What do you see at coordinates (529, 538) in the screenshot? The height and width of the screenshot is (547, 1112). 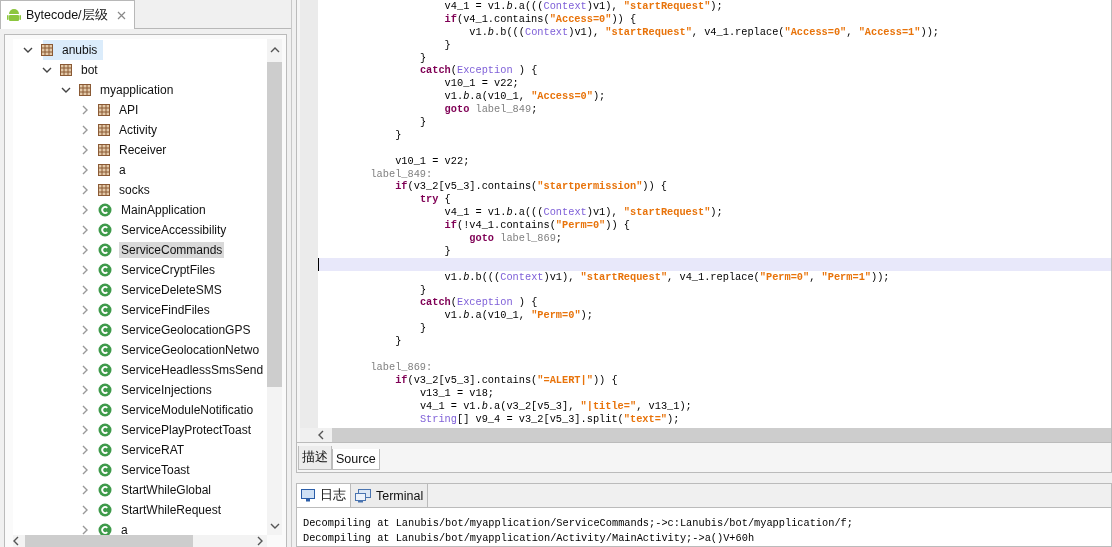 I see `log-line: Decompiling at Lanubis/bot/myapplication/Activity/MainActivity;->a()V+60h` at bounding box center [529, 538].